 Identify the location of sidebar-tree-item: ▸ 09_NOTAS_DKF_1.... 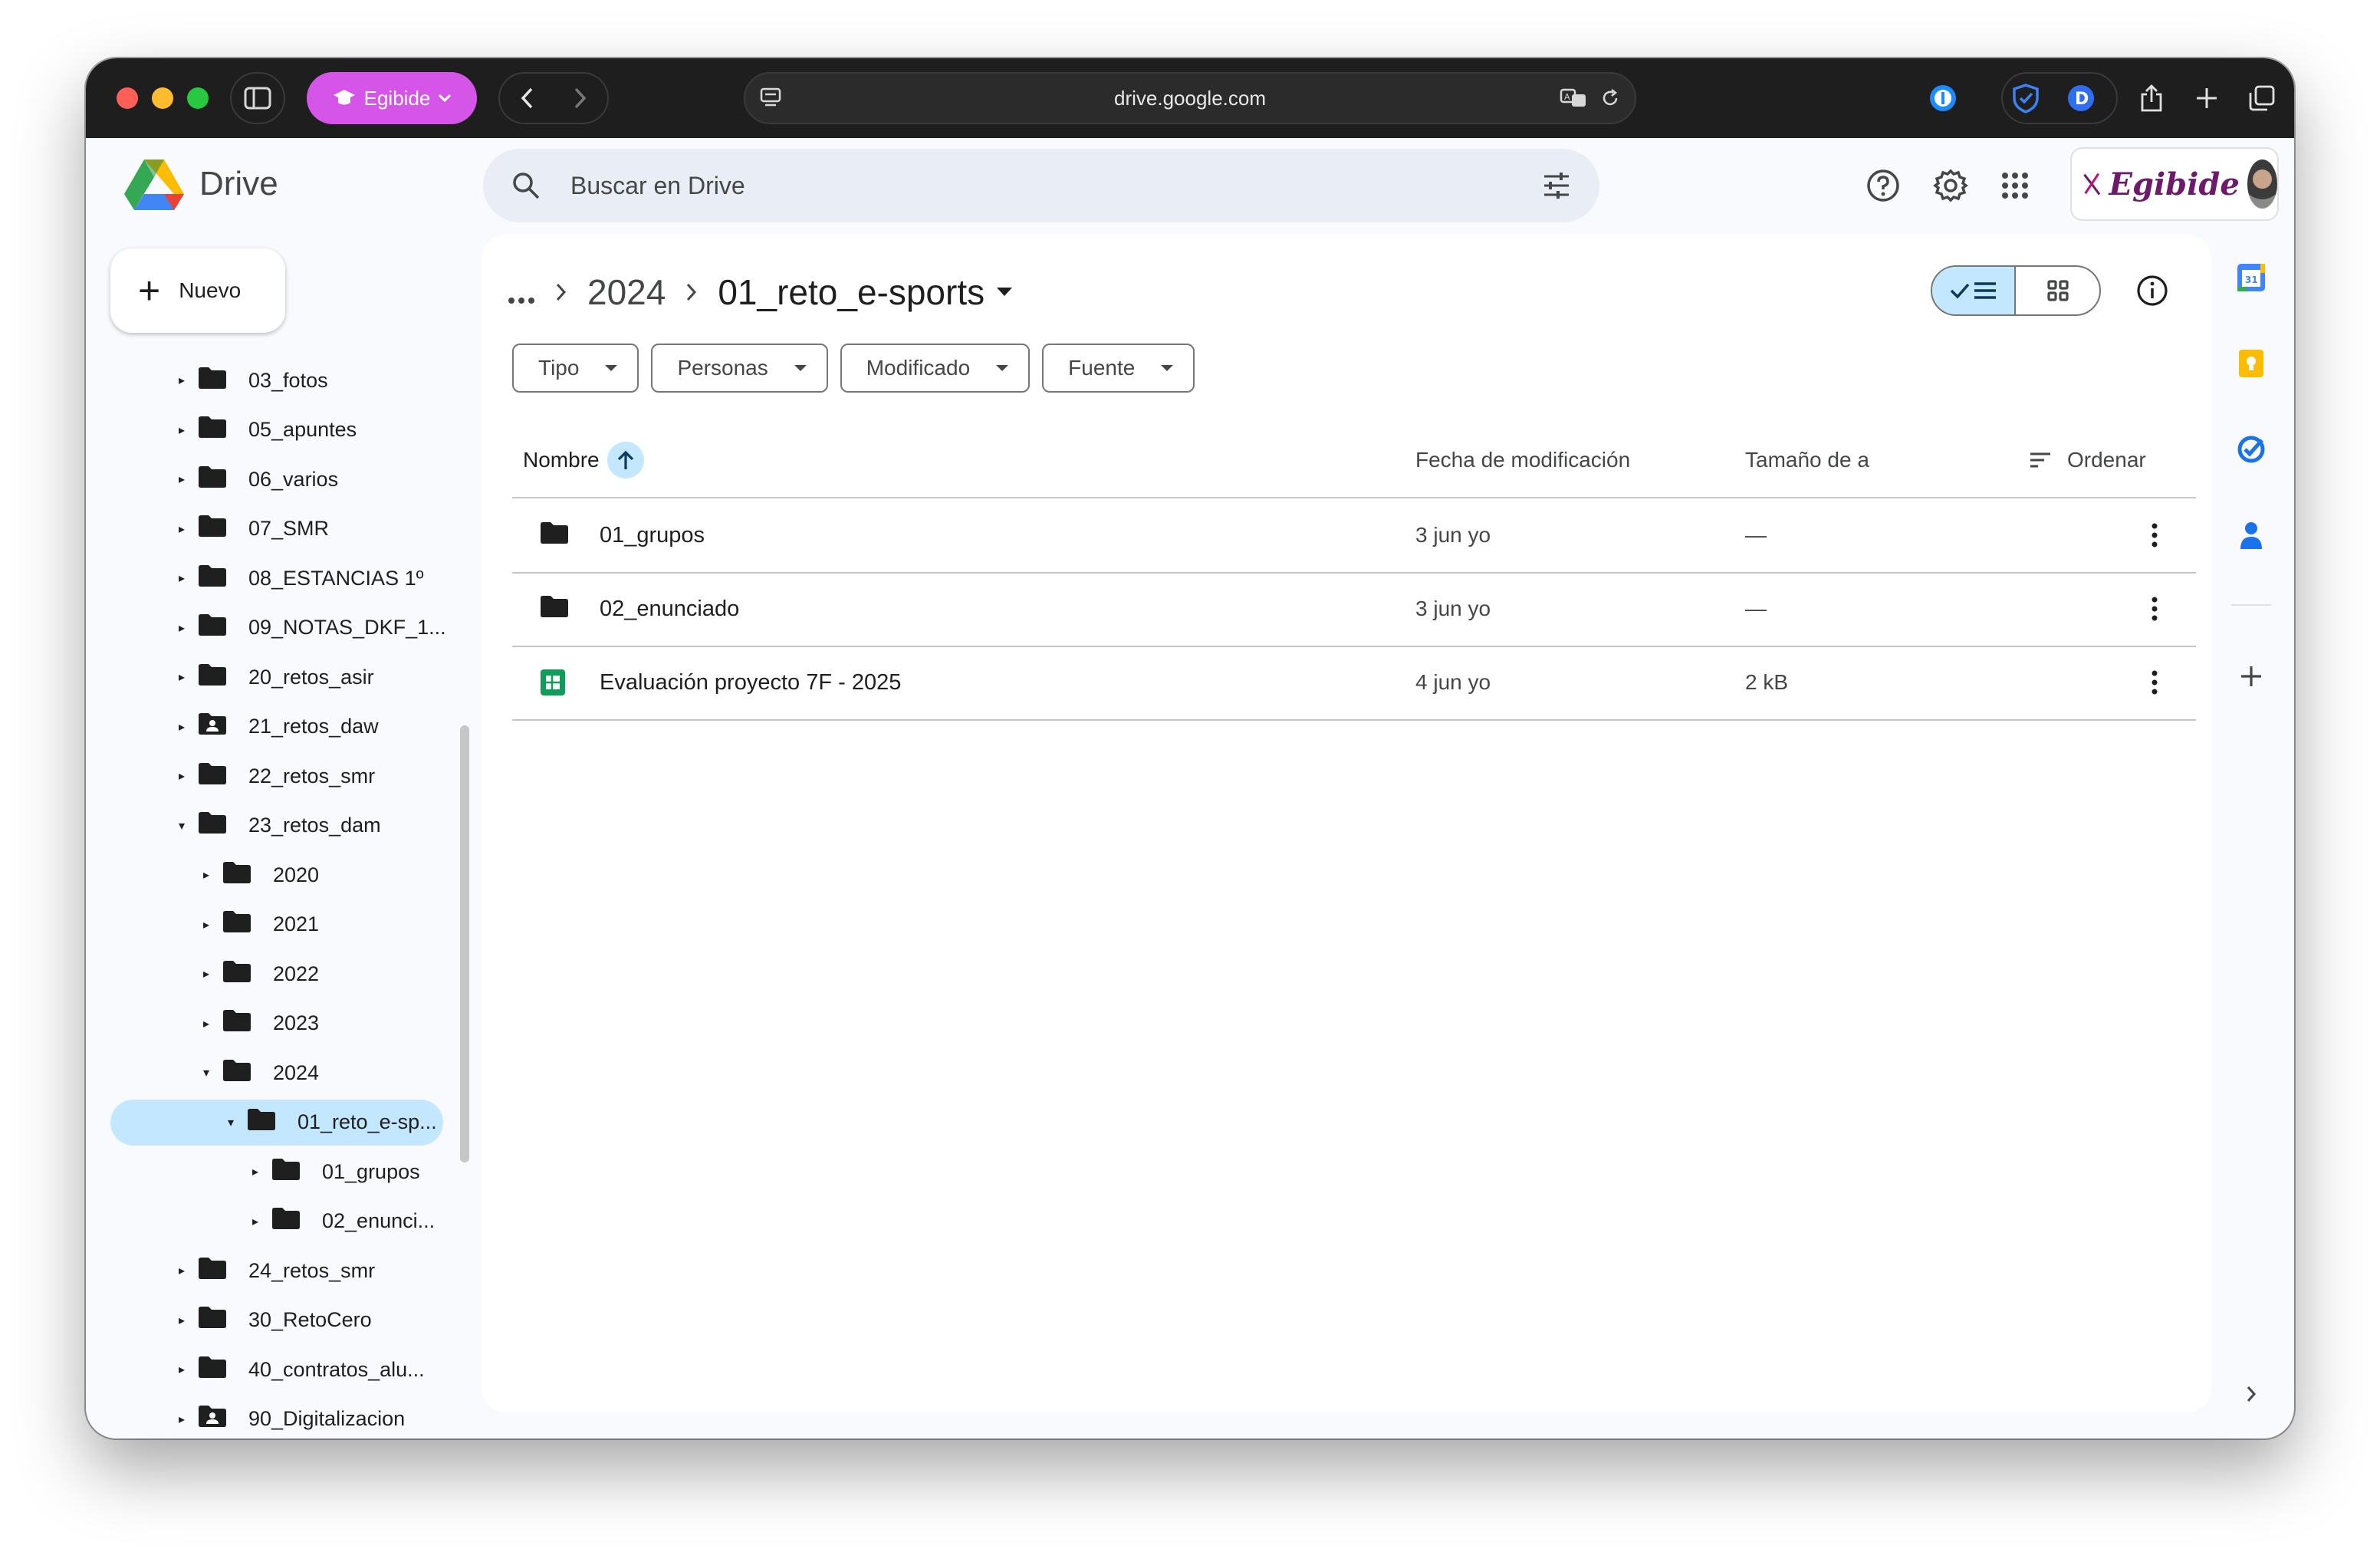
(309, 628).